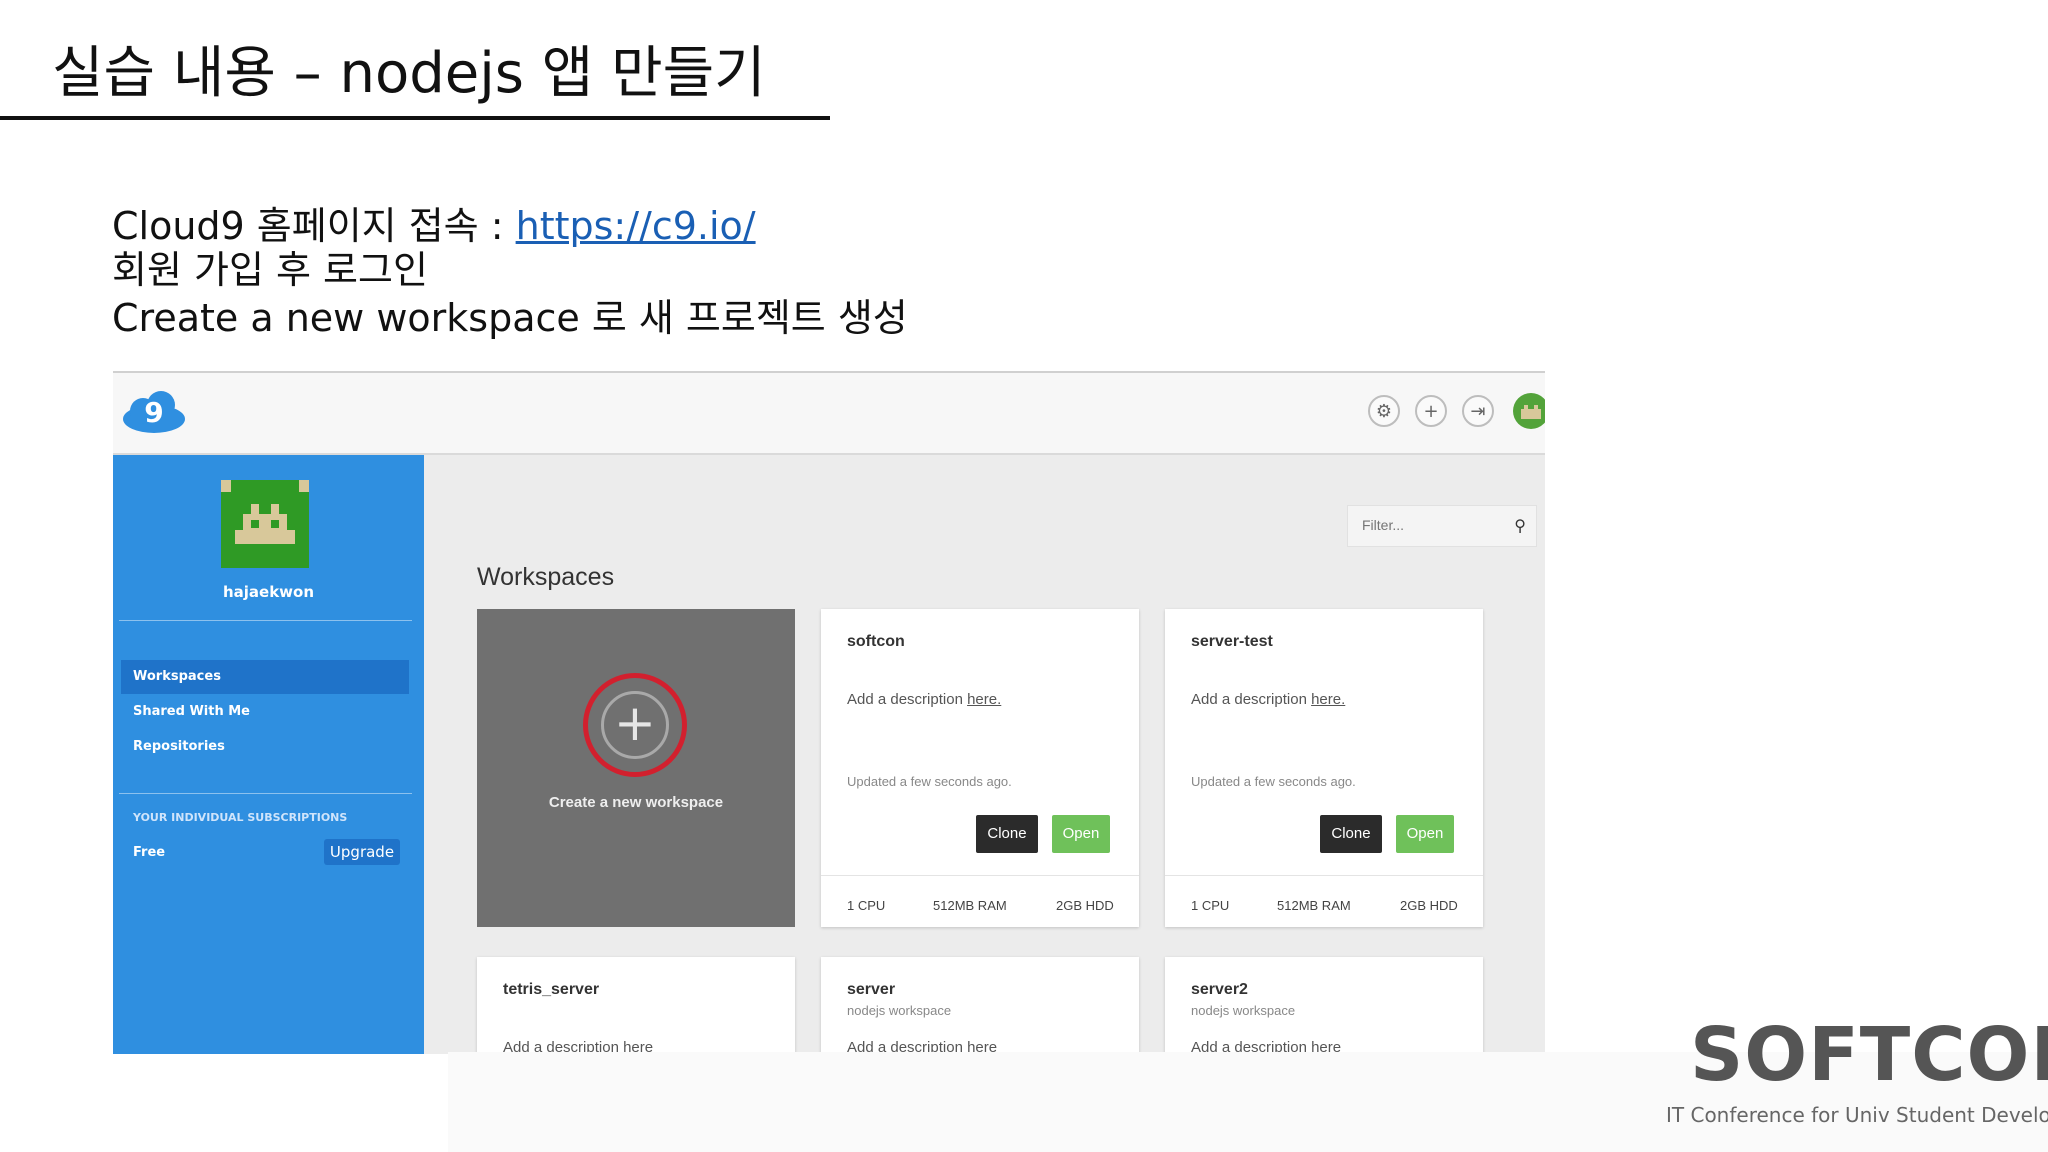 Image resolution: width=2048 pixels, height=1152 pixels. What do you see at coordinates (265, 712) in the screenshot?
I see `sidebar-item-shared-with-me: Shared With Me` at bounding box center [265, 712].